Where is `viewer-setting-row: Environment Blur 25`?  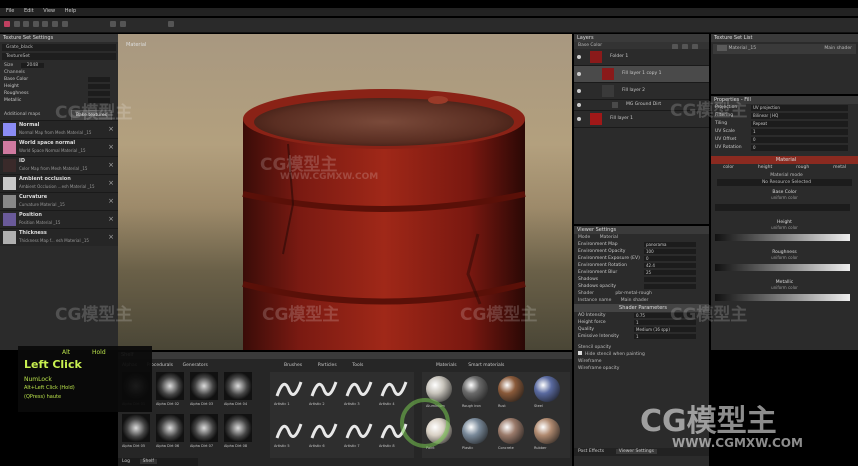 viewer-setting-row: Environment Blur 25 is located at coordinates (641, 272).